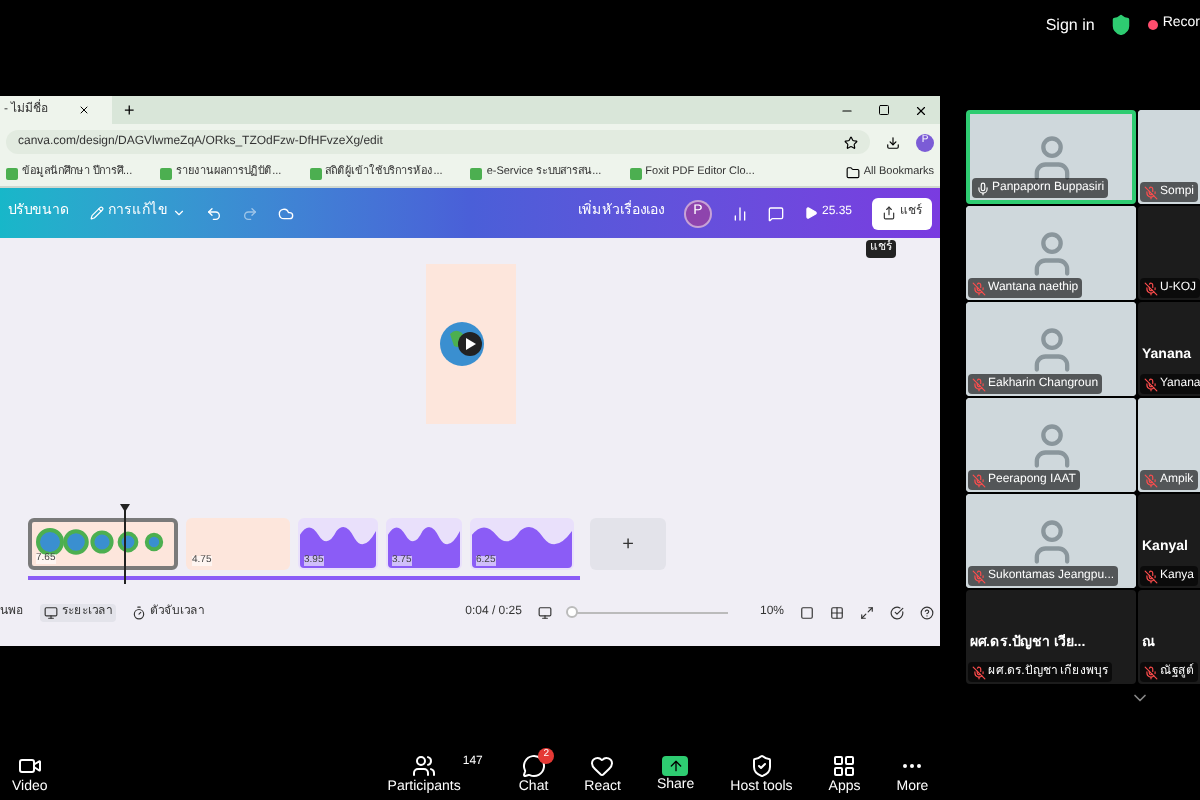 This screenshot has width=1200, height=800. What do you see at coordinates (889, 213) in the screenshot?
I see `share-icon` at bounding box center [889, 213].